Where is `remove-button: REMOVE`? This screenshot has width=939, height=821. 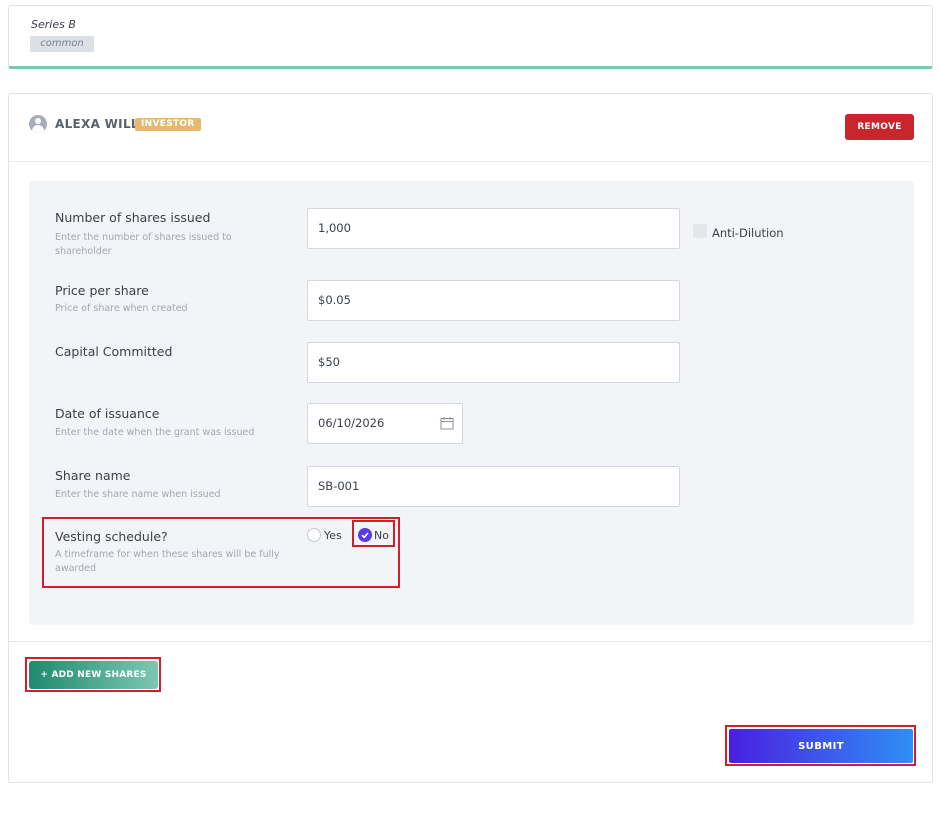 remove-button: REMOVE is located at coordinates (879, 127).